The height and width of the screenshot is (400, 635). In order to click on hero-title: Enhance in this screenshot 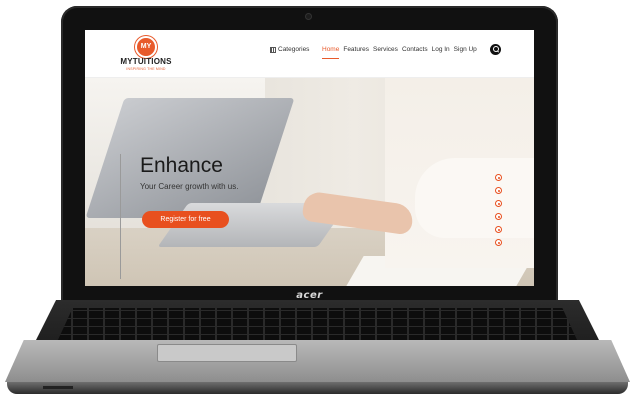, I will do `click(181, 165)`.